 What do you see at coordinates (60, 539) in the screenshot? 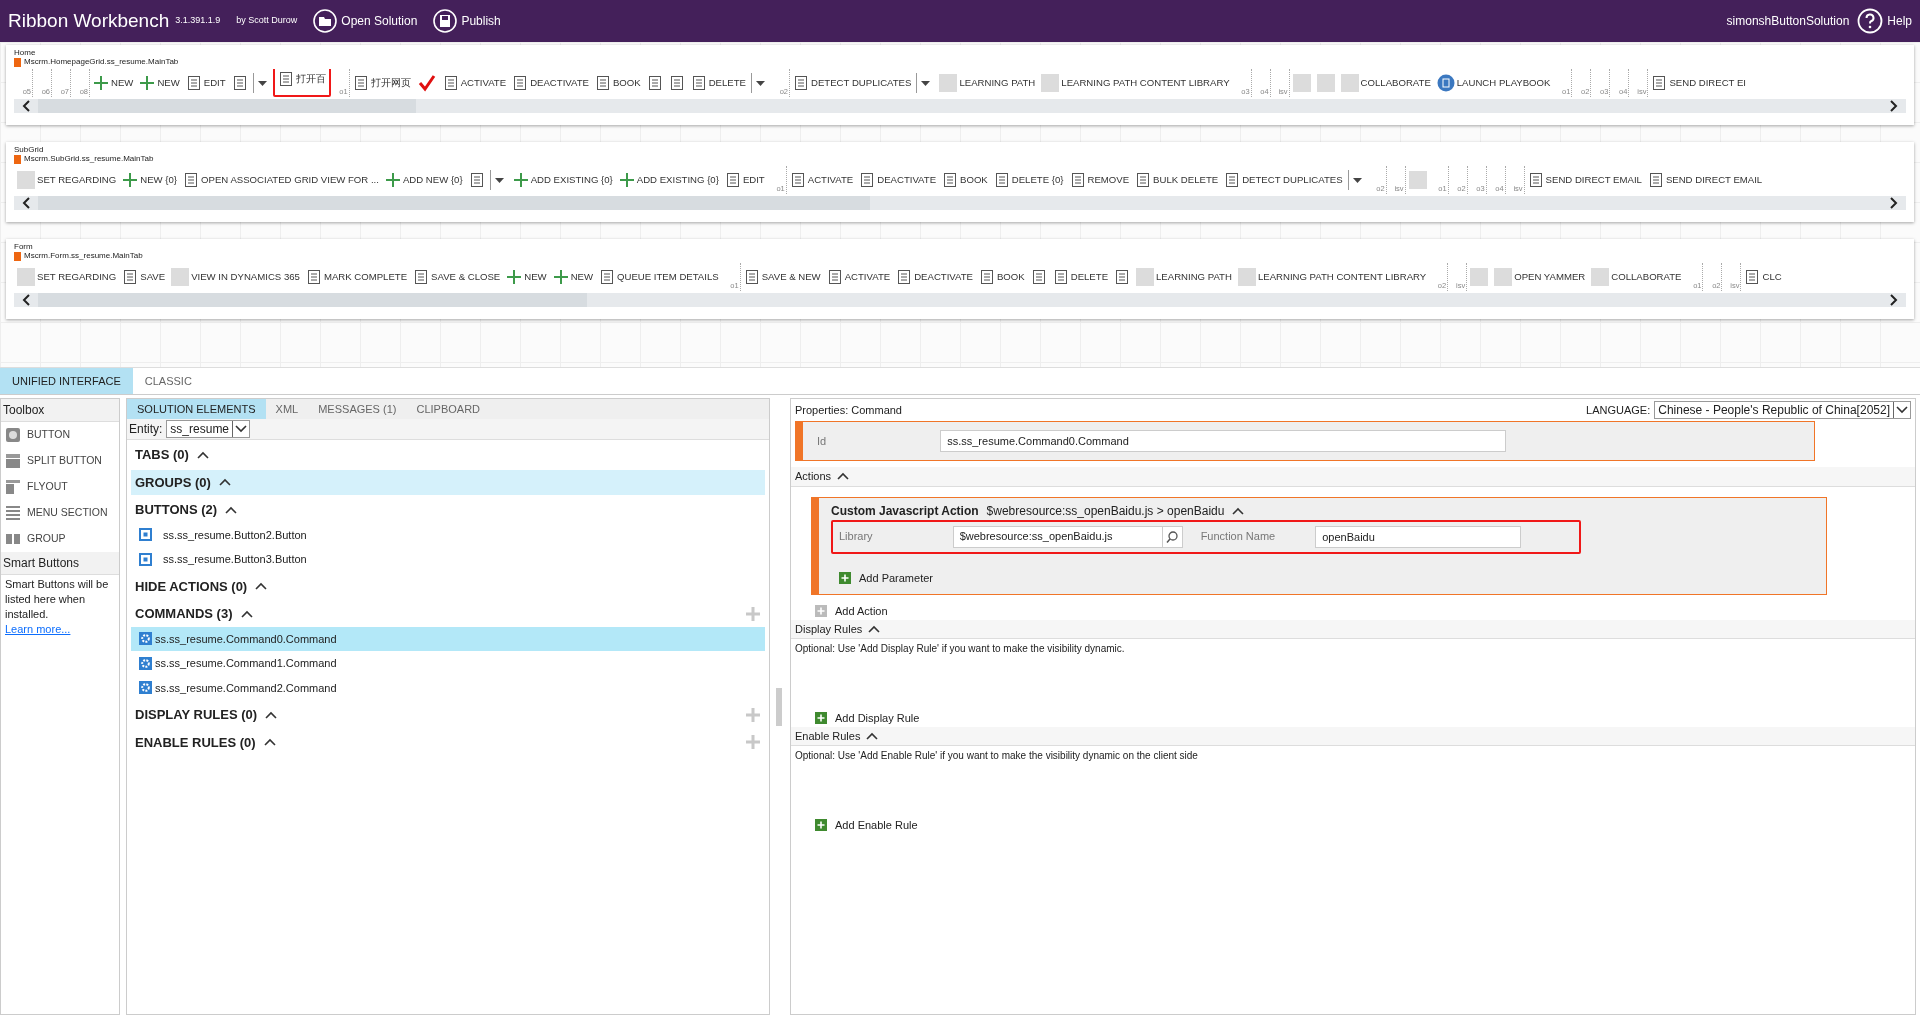
I see `toolbox-item: GROUP` at bounding box center [60, 539].